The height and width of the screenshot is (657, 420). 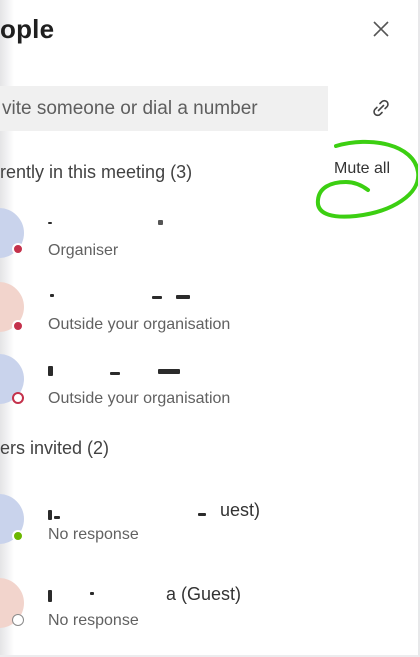 What do you see at coordinates (54, 448) in the screenshot?
I see `invited-section-label: ers invited (2)` at bounding box center [54, 448].